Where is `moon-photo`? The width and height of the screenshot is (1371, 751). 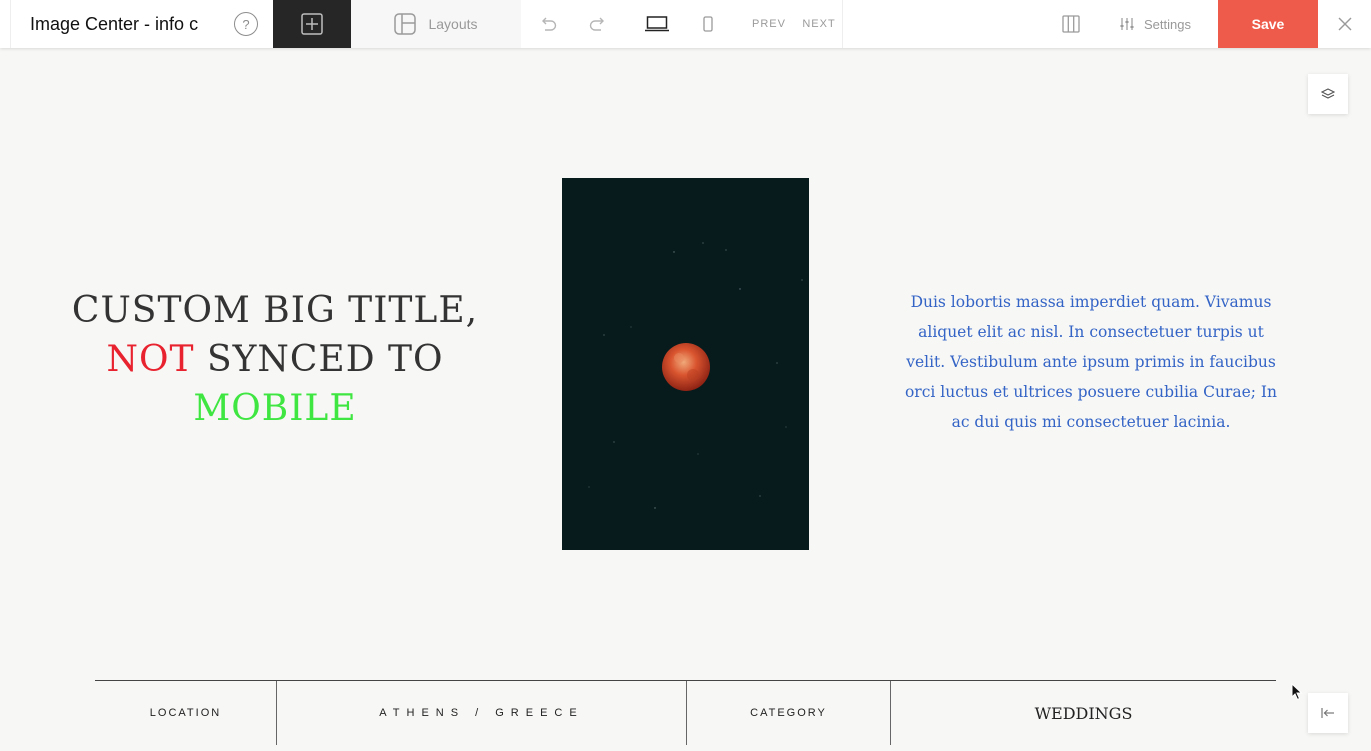
moon-photo is located at coordinates (685, 364).